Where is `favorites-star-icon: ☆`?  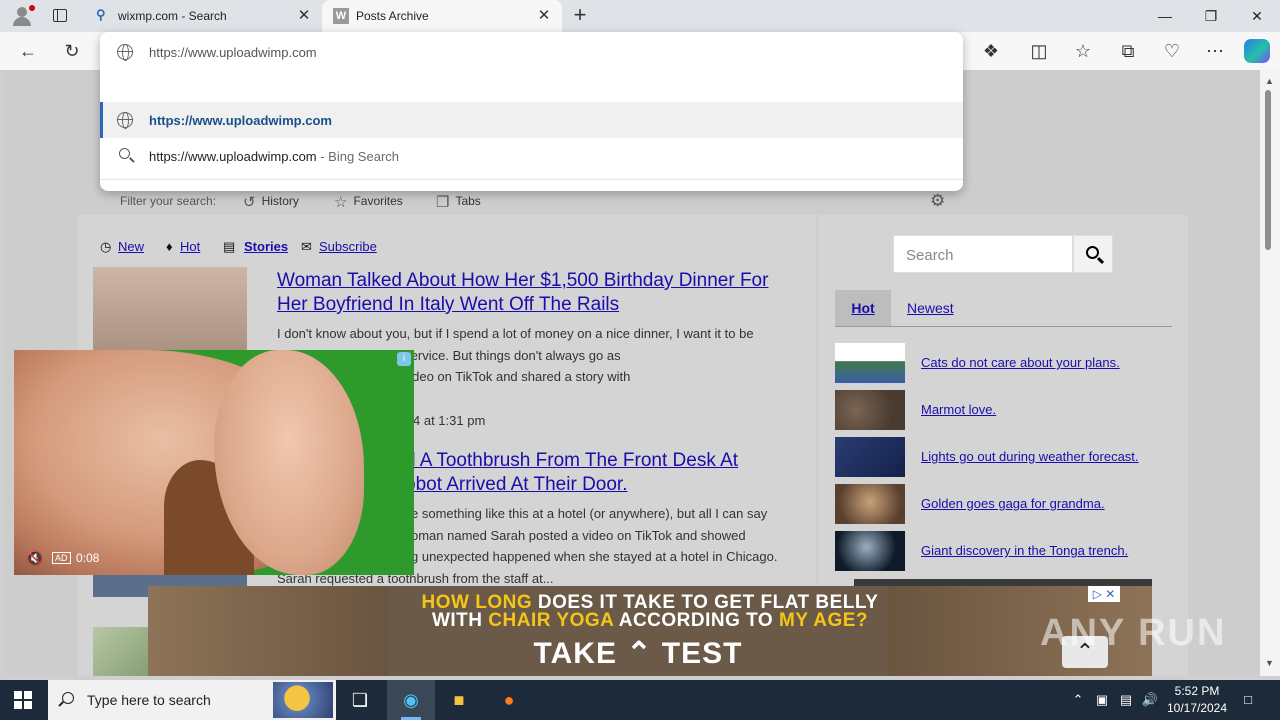
favorites-star-icon: ☆ is located at coordinates (1083, 51).